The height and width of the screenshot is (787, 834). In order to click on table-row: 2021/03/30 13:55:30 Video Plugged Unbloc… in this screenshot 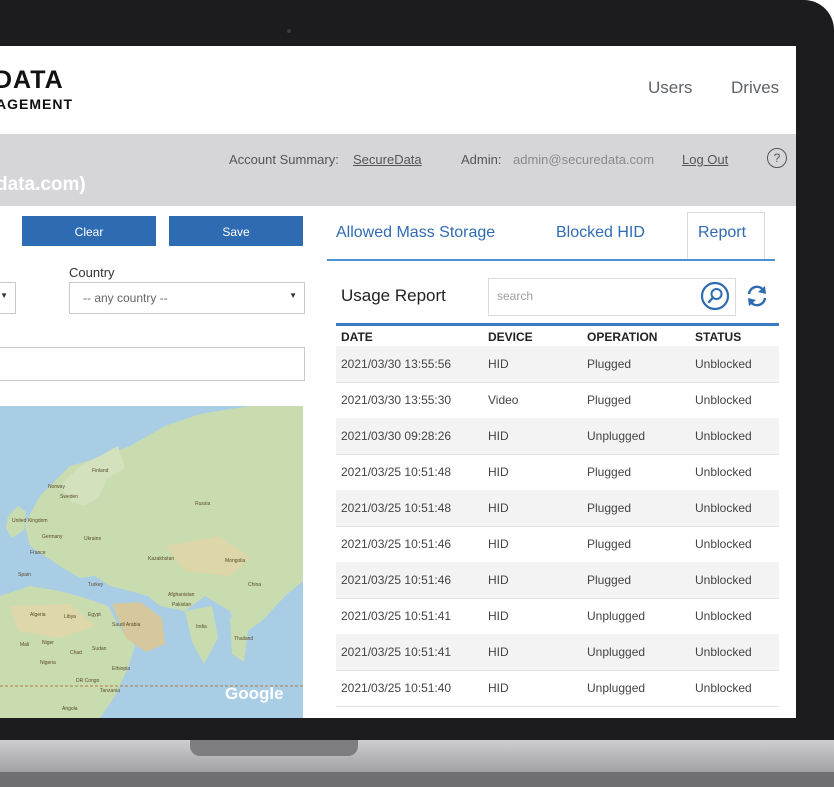, I will do `click(557, 400)`.